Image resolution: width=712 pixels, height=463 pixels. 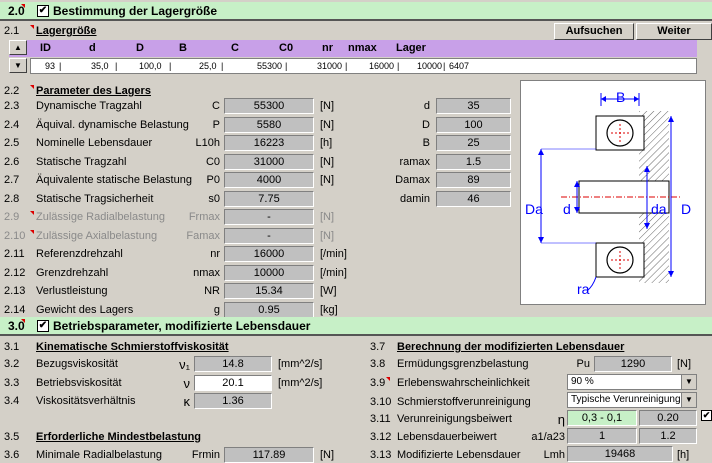 I want to click on kin-value: 1.36, so click(x=233, y=401).